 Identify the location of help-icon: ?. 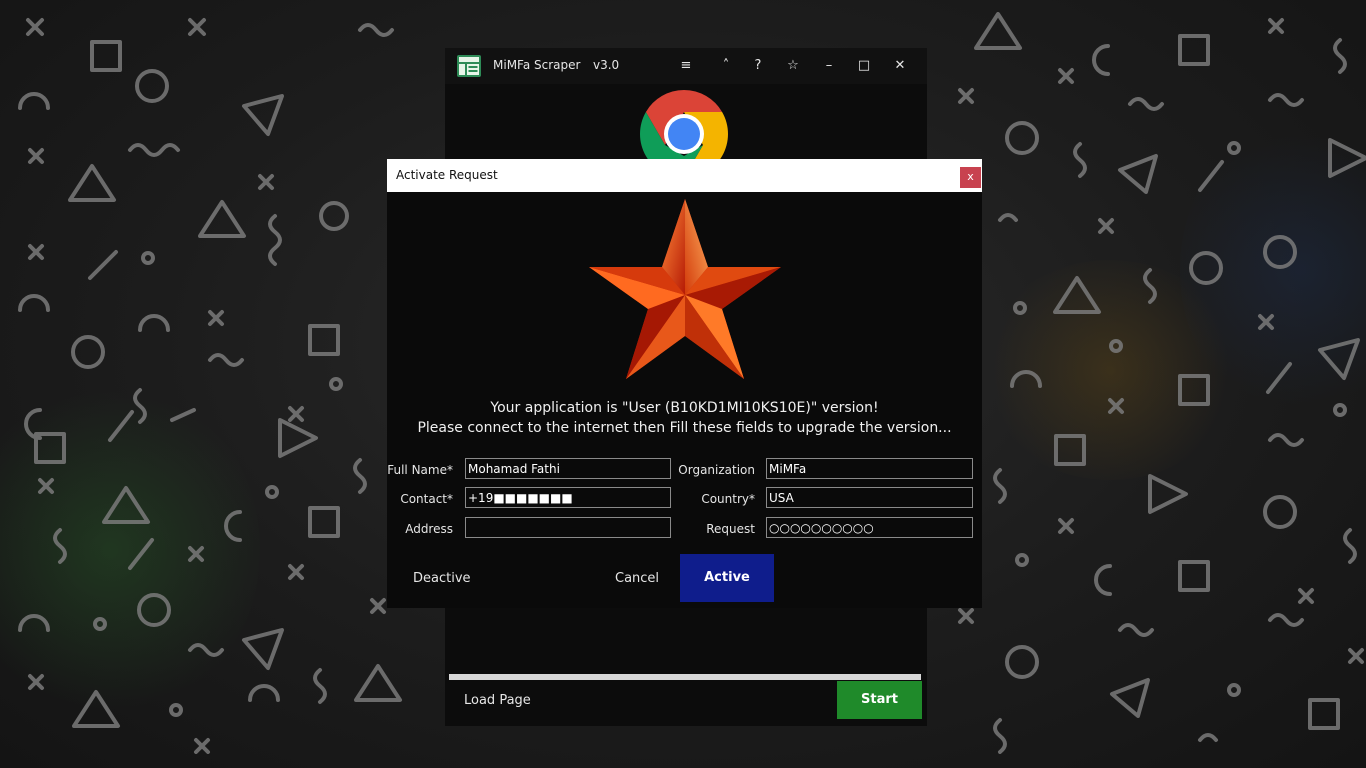
(758, 66).